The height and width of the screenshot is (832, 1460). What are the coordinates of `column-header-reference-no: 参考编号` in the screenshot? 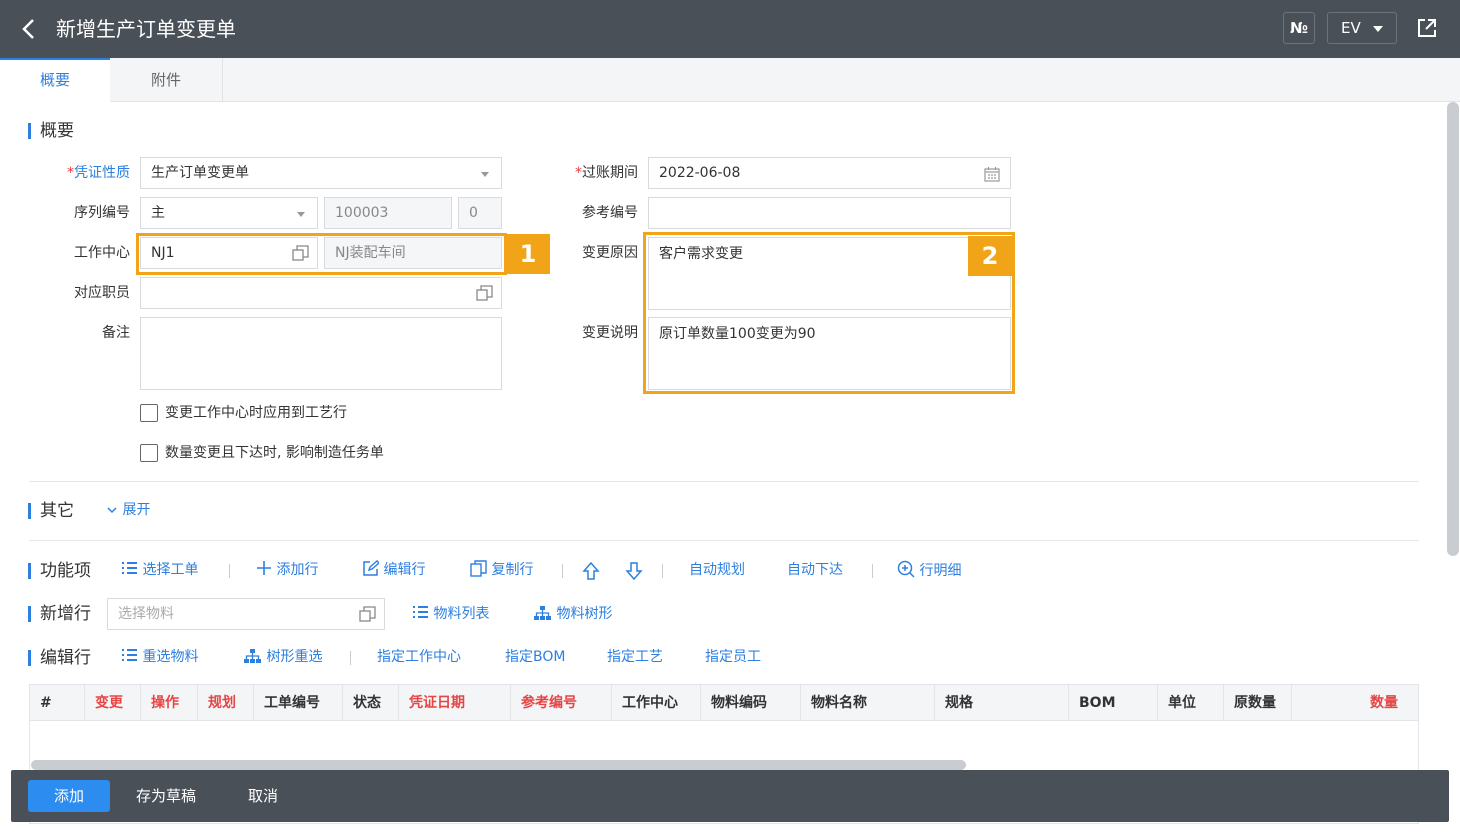 It's located at (561, 703).